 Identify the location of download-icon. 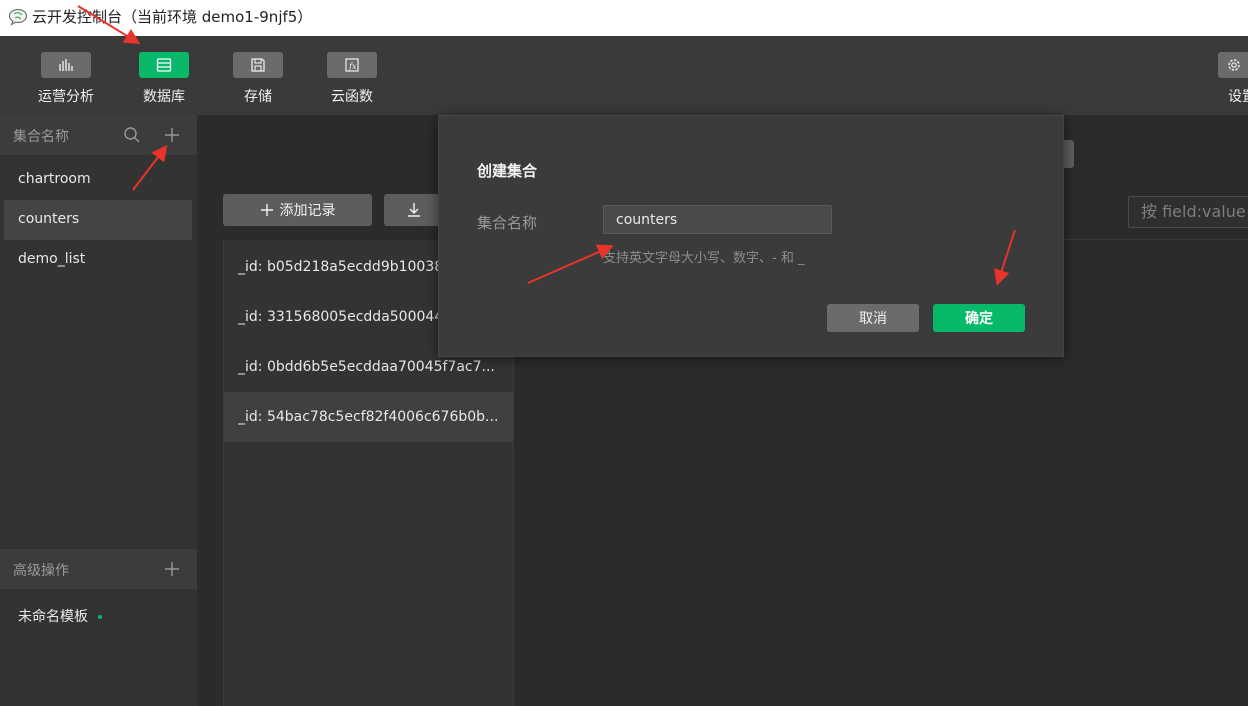
(414, 210).